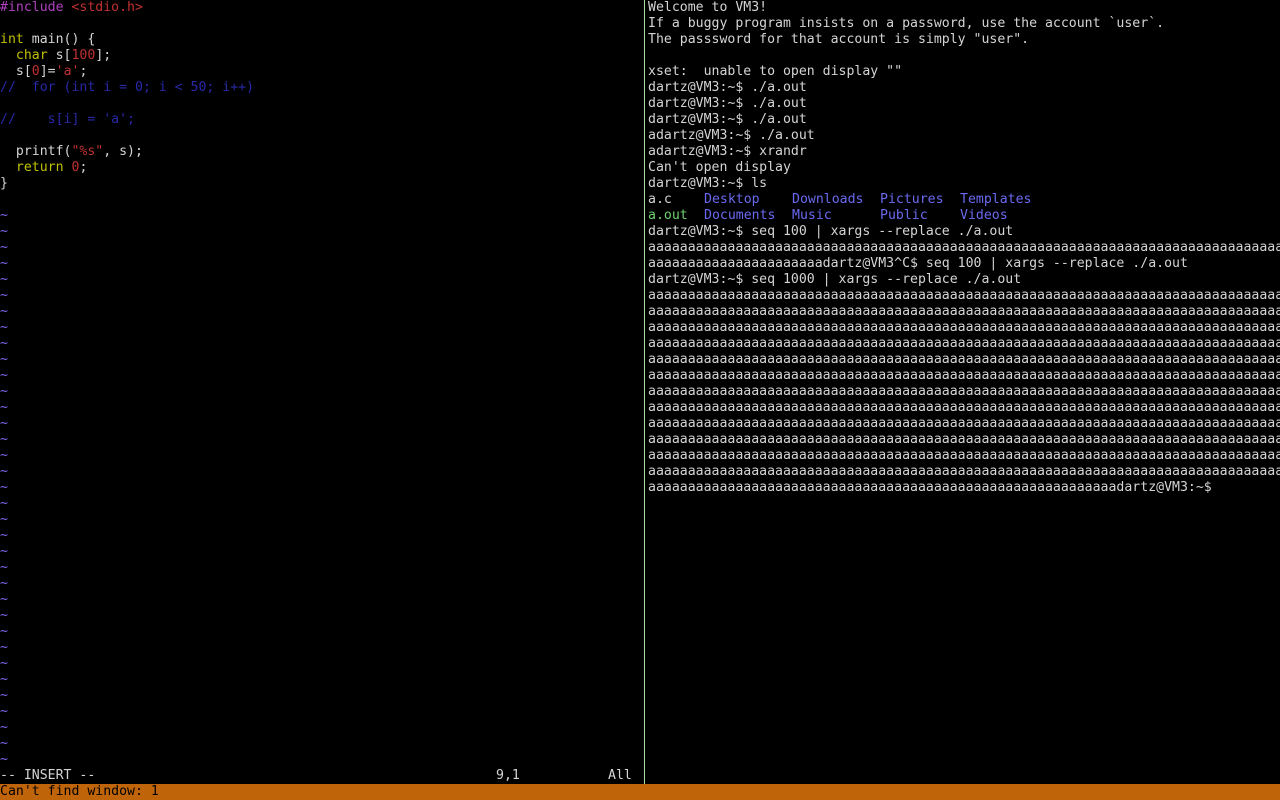  I want to click on status-message: Can't find window: 1, so click(79, 791).